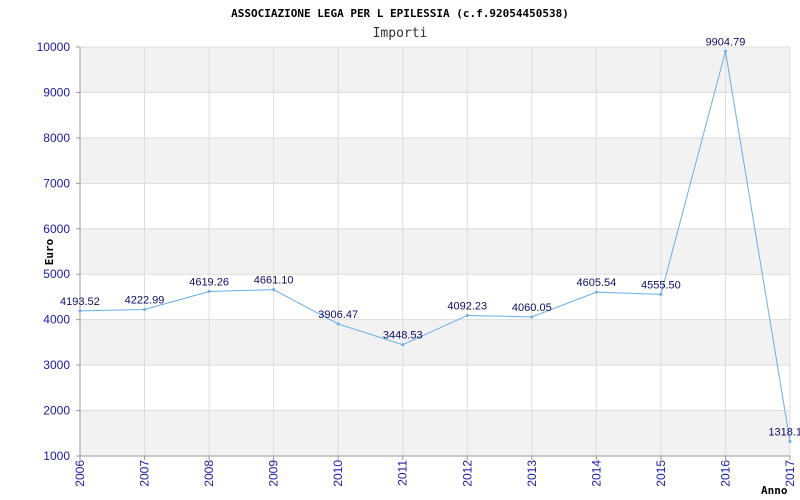  What do you see at coordinates (403, 336) in the screenshot?
I see `data-label: 3448.53` at bounding box center [403, 336].